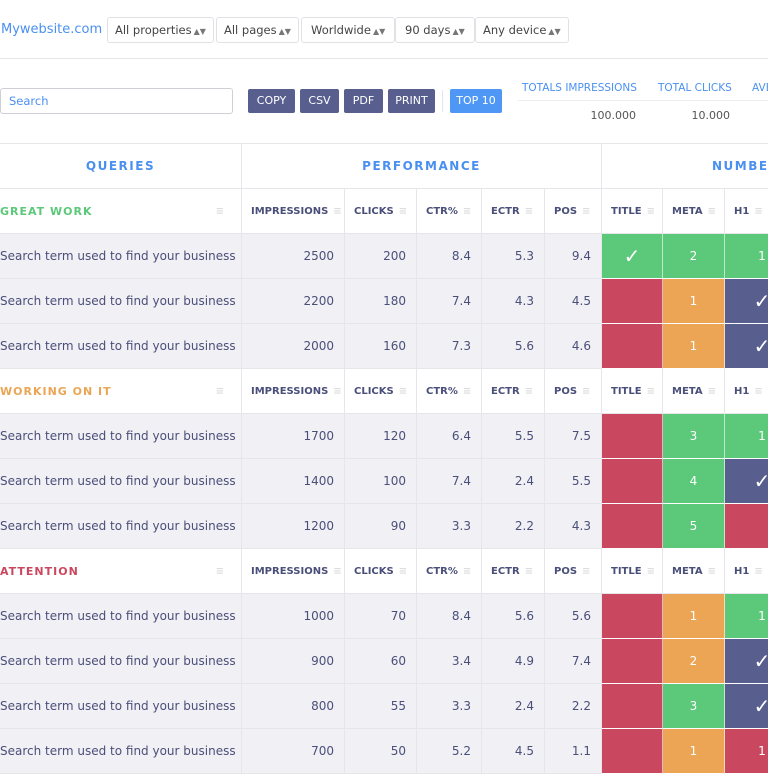  Describe the element at coordinates (290, 211) in the screenshot. I see `column-header-label: IMPRESSIONS` at that location.